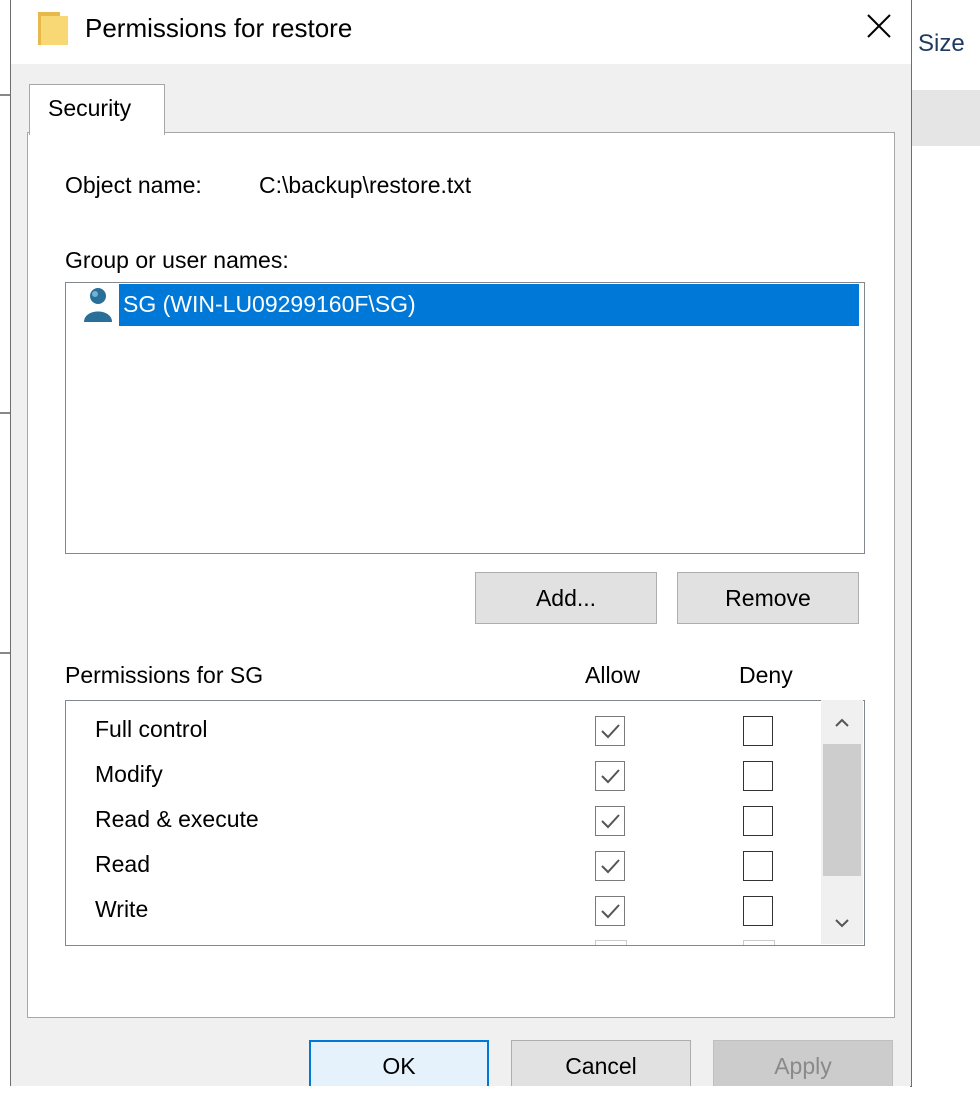  Describe the element at coordinates (945, 118) in the screenshot. I see `background-row-highlight` at that location.